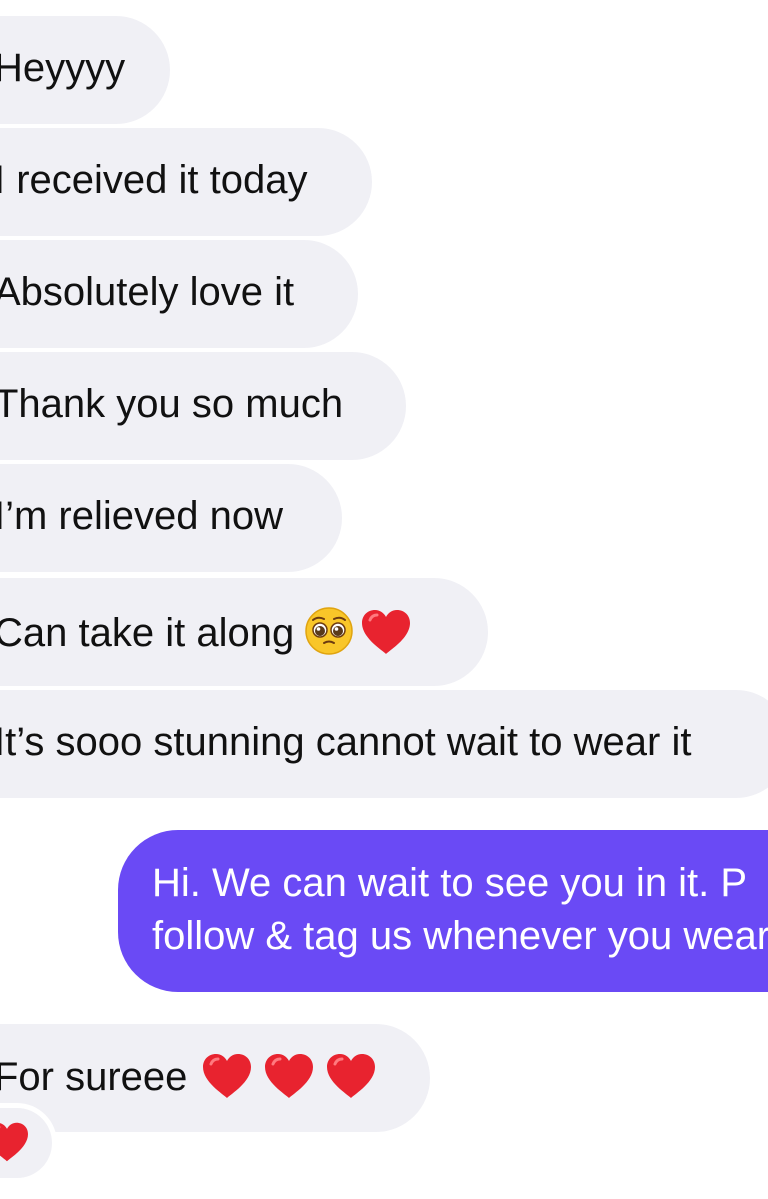 This screenshot has height=1199, width=768. I want to click on message-text: For sureee, so click(188, 1076).